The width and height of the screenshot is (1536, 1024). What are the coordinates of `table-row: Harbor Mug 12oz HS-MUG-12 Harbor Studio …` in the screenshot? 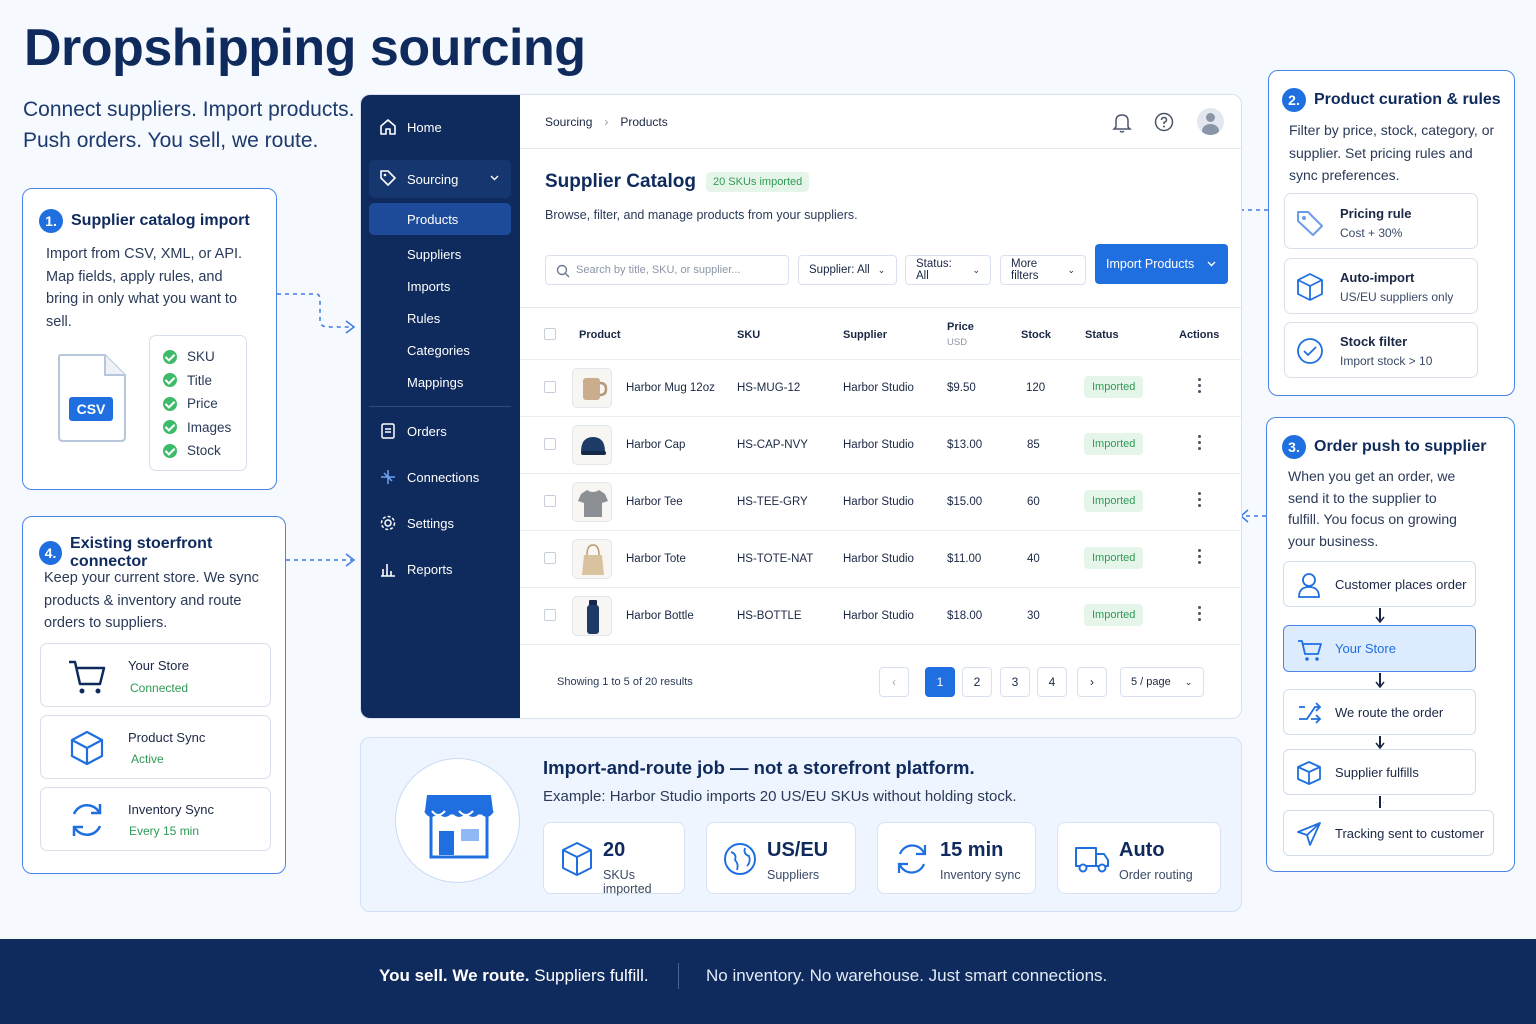 It's located at (880, 387).